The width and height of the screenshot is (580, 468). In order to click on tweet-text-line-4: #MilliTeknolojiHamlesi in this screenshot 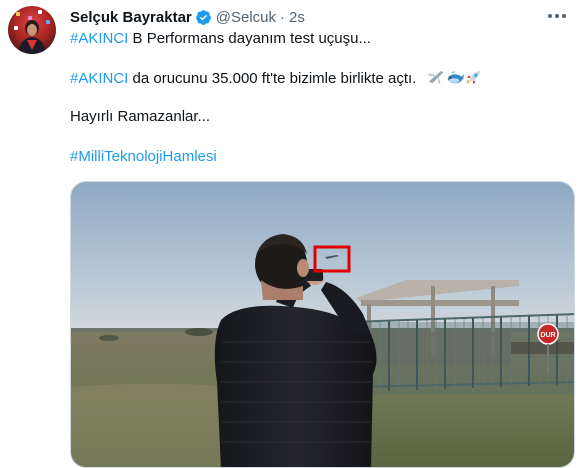, I will do `click(143, 157)`.